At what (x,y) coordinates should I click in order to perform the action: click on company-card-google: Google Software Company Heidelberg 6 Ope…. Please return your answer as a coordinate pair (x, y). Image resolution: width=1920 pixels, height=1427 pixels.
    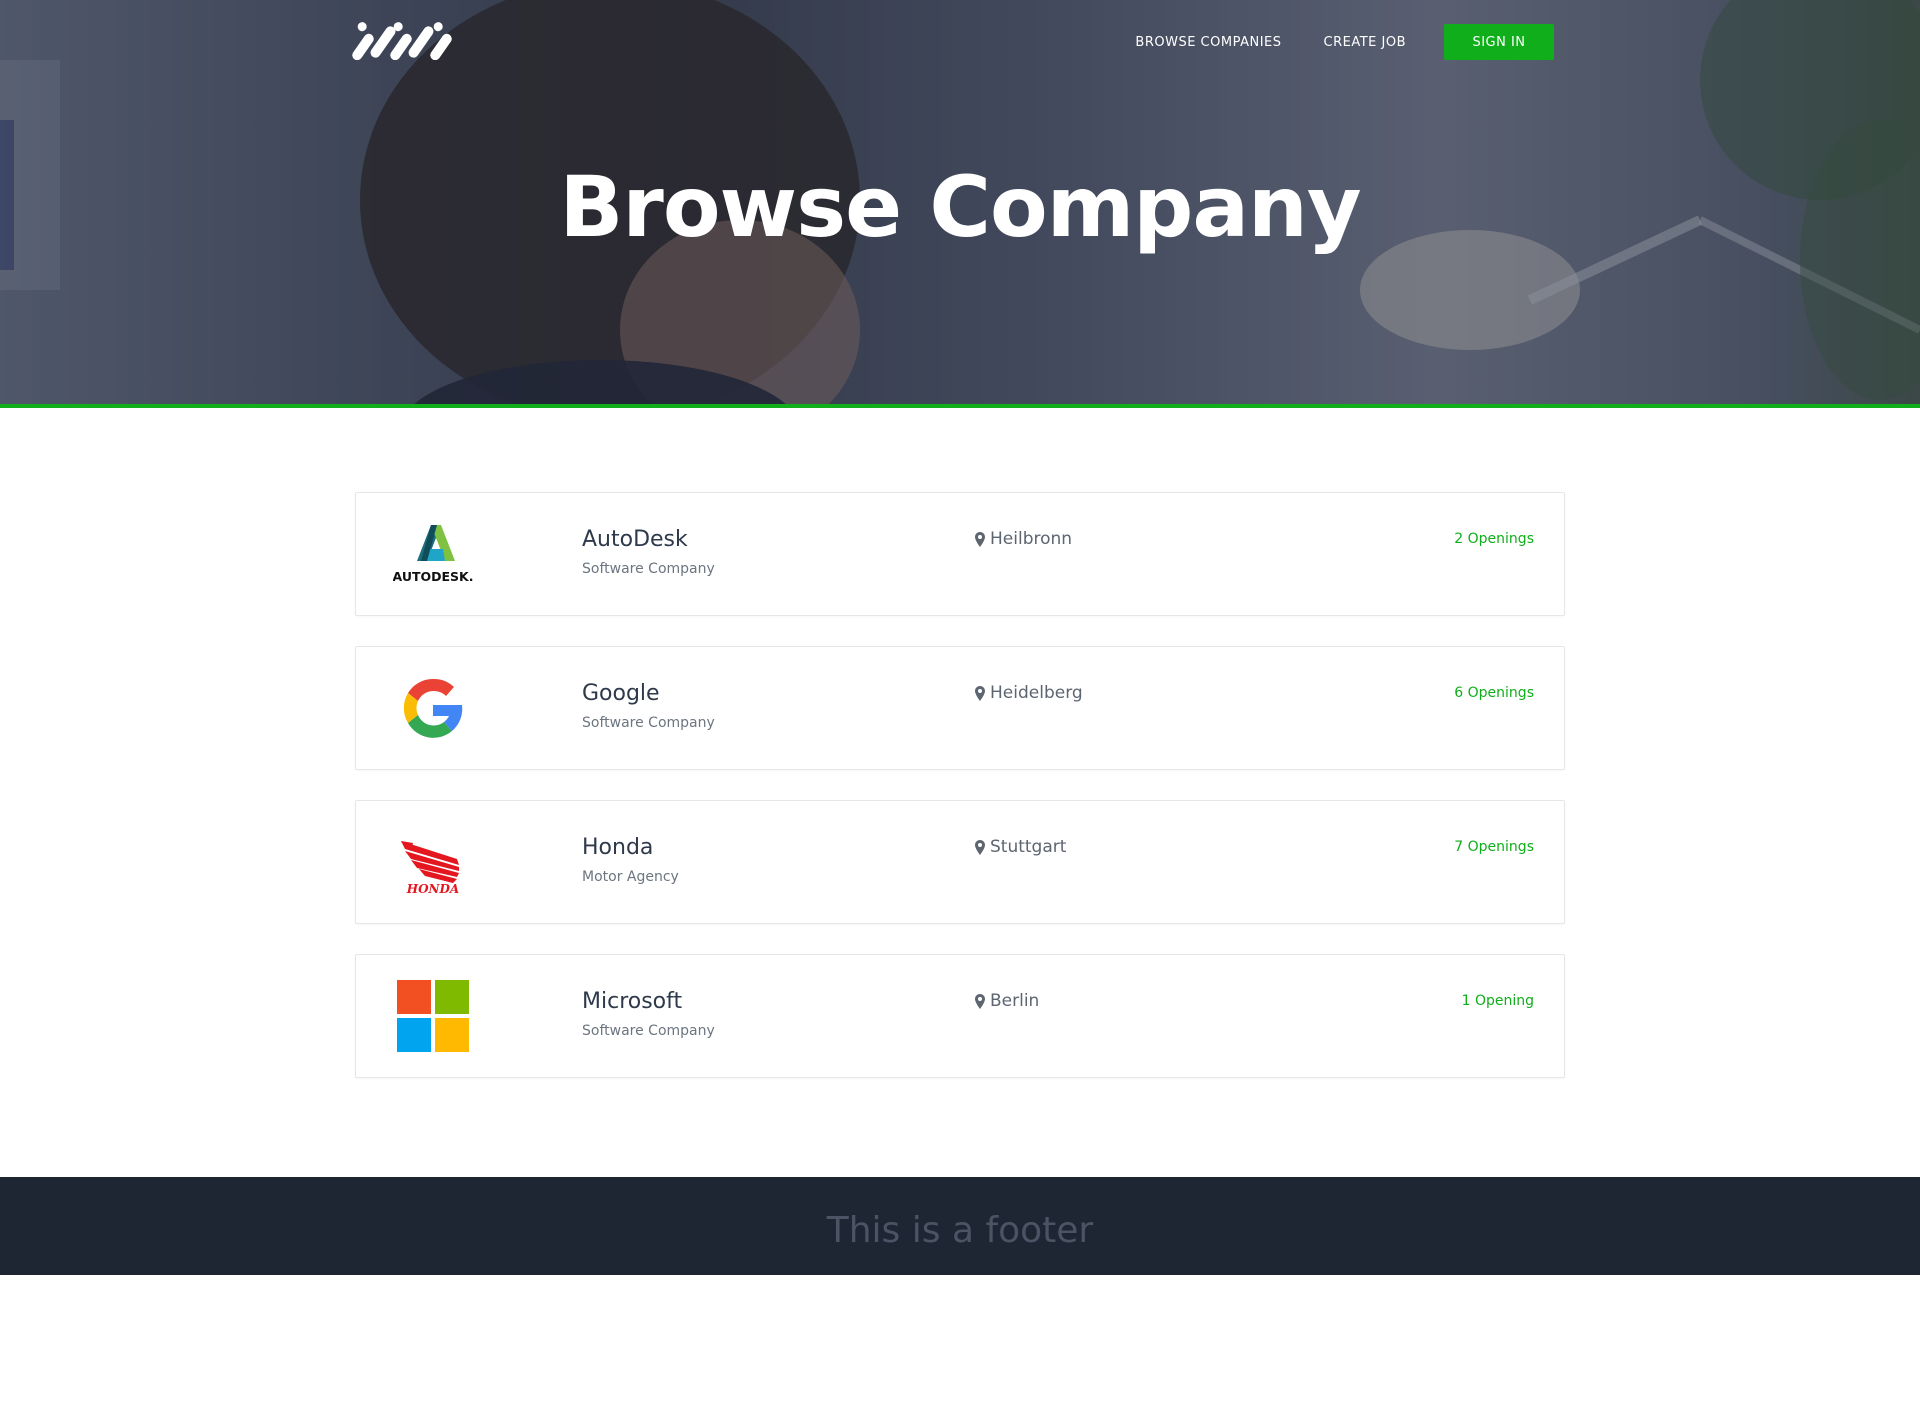
    Looking at the image, I should click on (960, 708).